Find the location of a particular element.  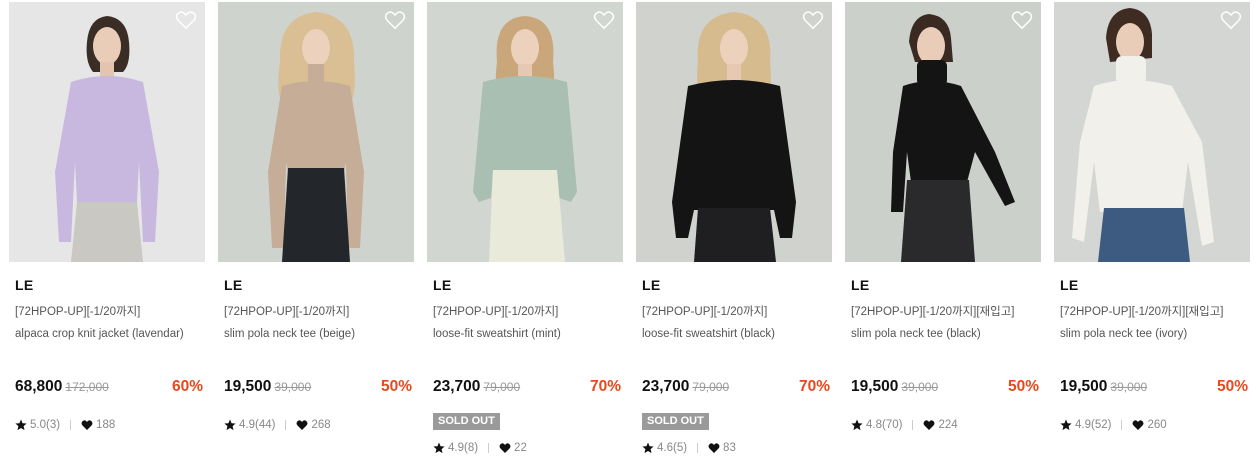

rating-text: 5.0(3) is located at coordinates (45, 425).